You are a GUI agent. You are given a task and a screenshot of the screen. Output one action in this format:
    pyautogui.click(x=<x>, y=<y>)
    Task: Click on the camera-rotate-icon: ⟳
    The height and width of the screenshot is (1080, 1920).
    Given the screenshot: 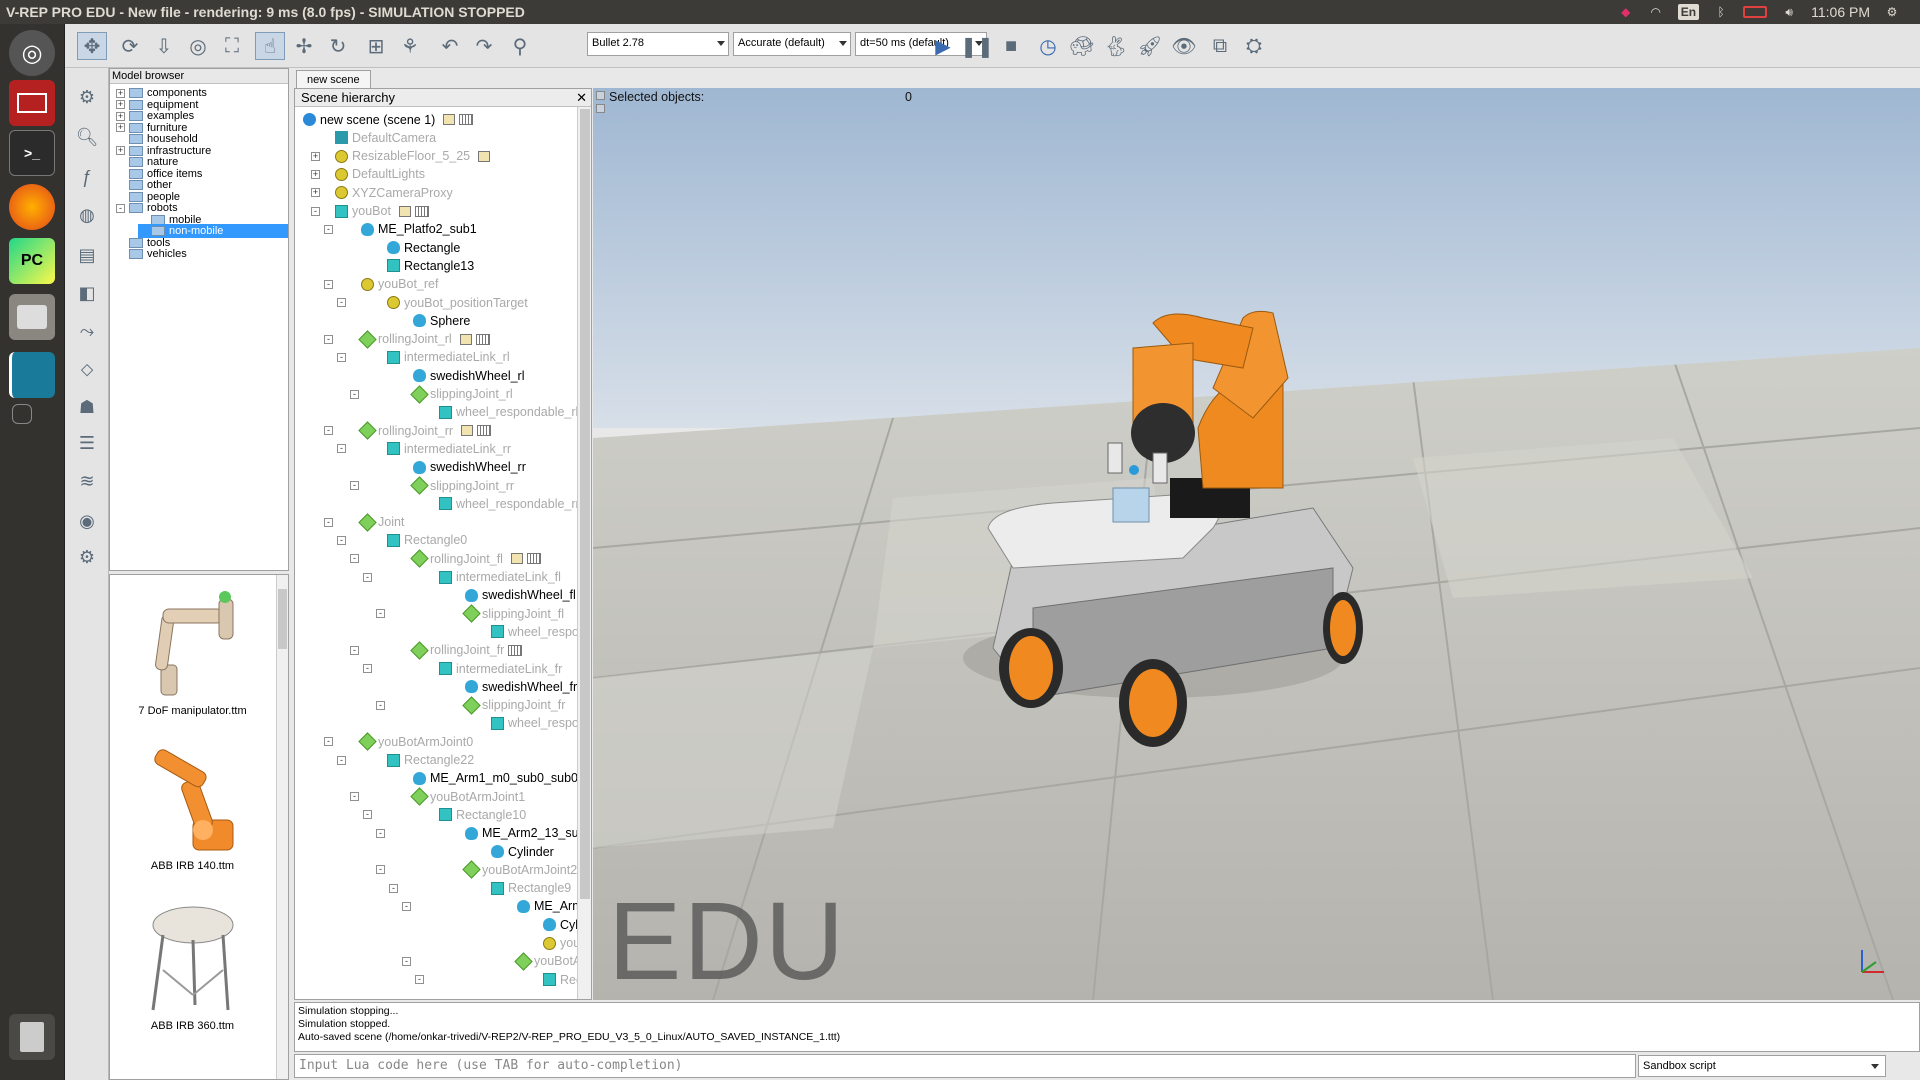 What is the action you would take?
    pyautogui.click(x=130, y=46)
    